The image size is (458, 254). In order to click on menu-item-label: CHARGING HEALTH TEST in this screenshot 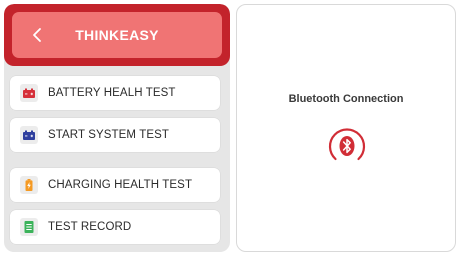, I will do `click(120, 185)`.